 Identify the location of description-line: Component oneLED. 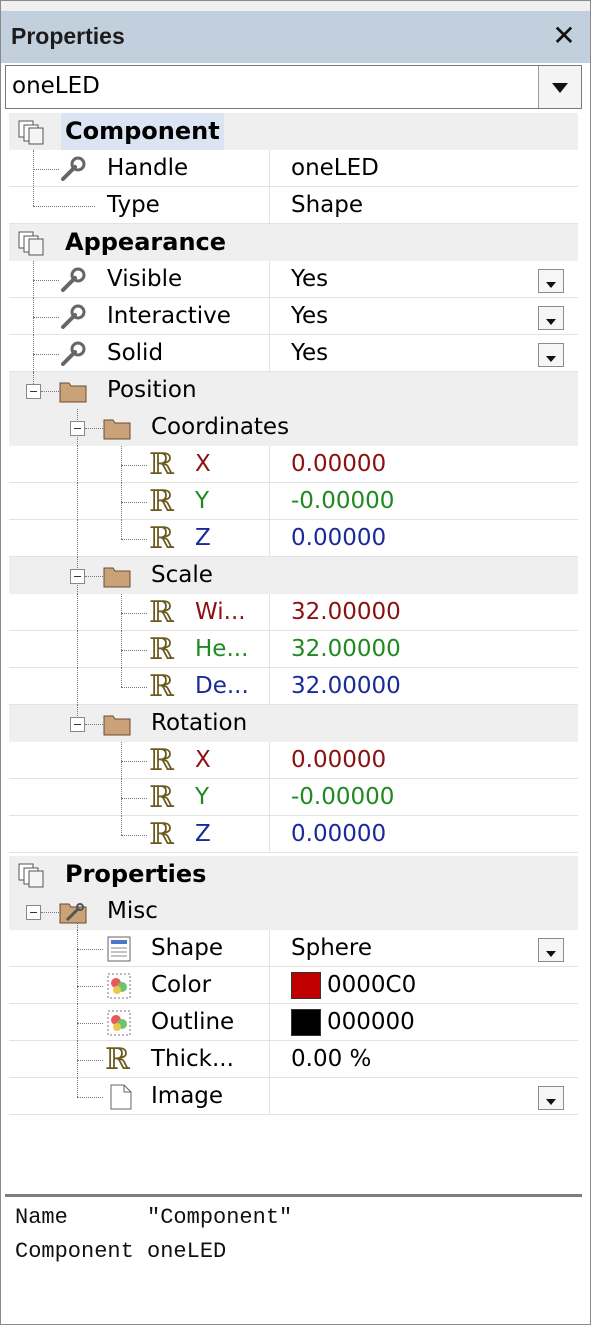
(121, 1251).